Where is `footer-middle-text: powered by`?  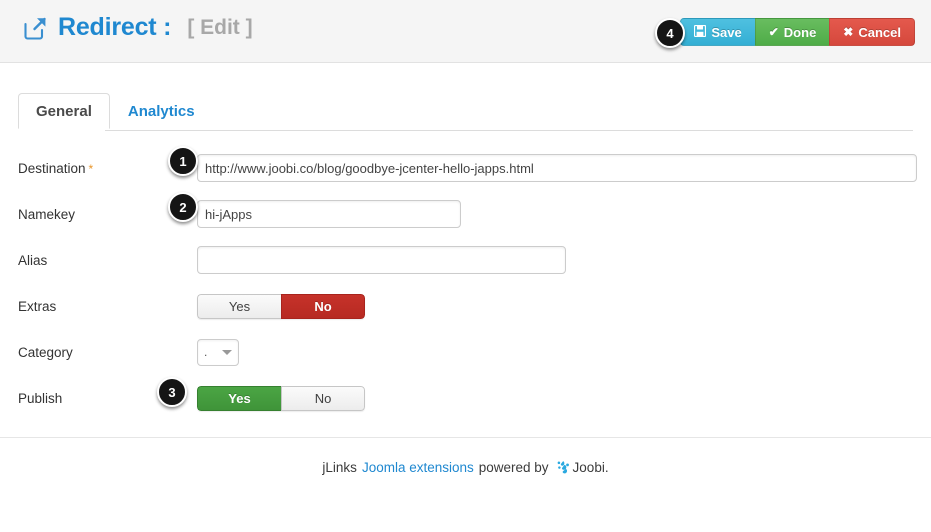
footer-middle-text: powered by is located at coordinates (513, 467).